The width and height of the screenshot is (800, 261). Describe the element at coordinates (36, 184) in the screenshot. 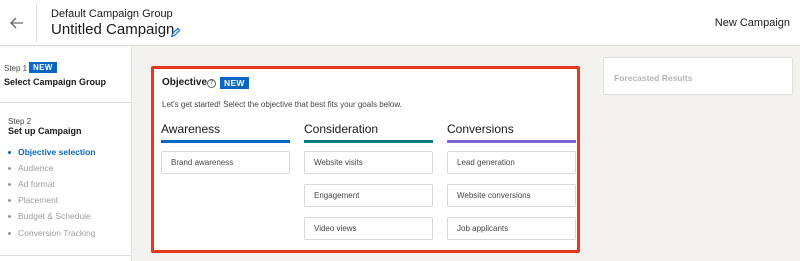

I see `substep-label: Ad format` at that location.